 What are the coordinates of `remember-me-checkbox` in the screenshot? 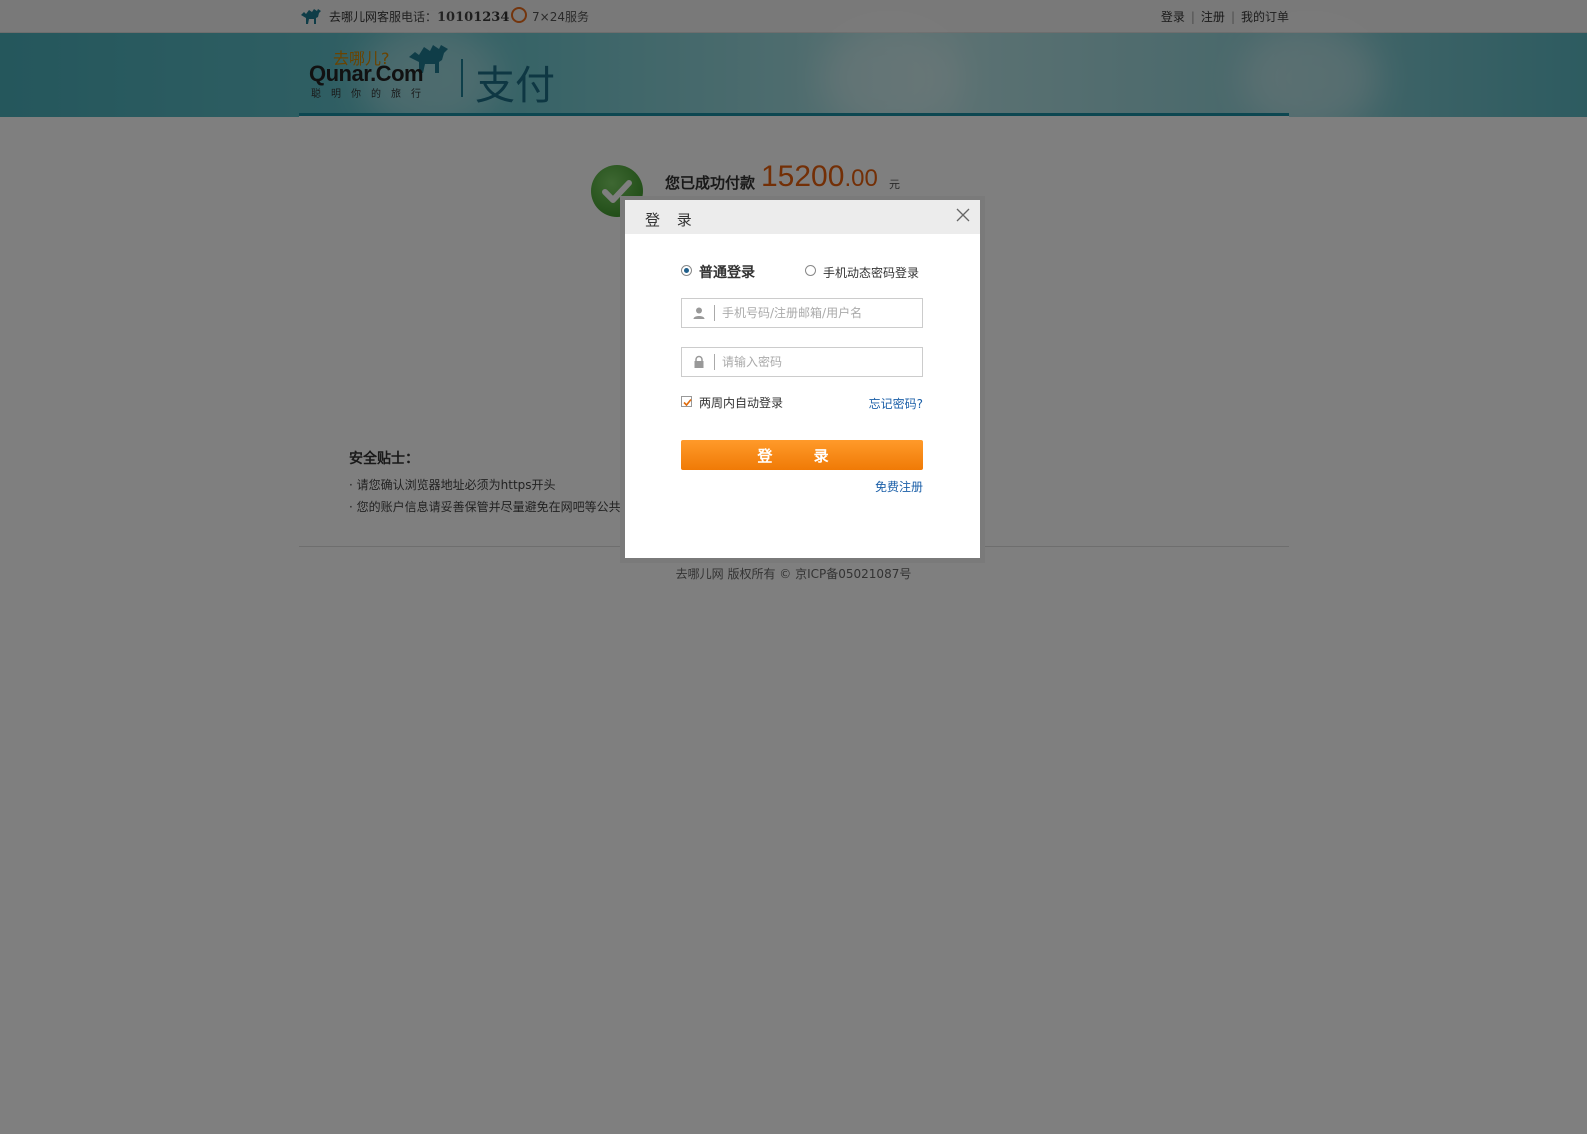 It's located at (686, 401).